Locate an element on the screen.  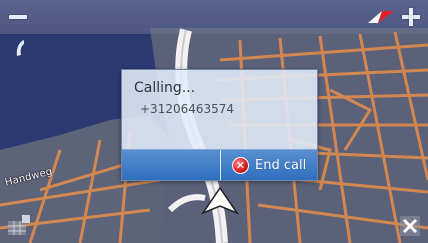
grid-menu-icon is located at coordinates (19, 225).